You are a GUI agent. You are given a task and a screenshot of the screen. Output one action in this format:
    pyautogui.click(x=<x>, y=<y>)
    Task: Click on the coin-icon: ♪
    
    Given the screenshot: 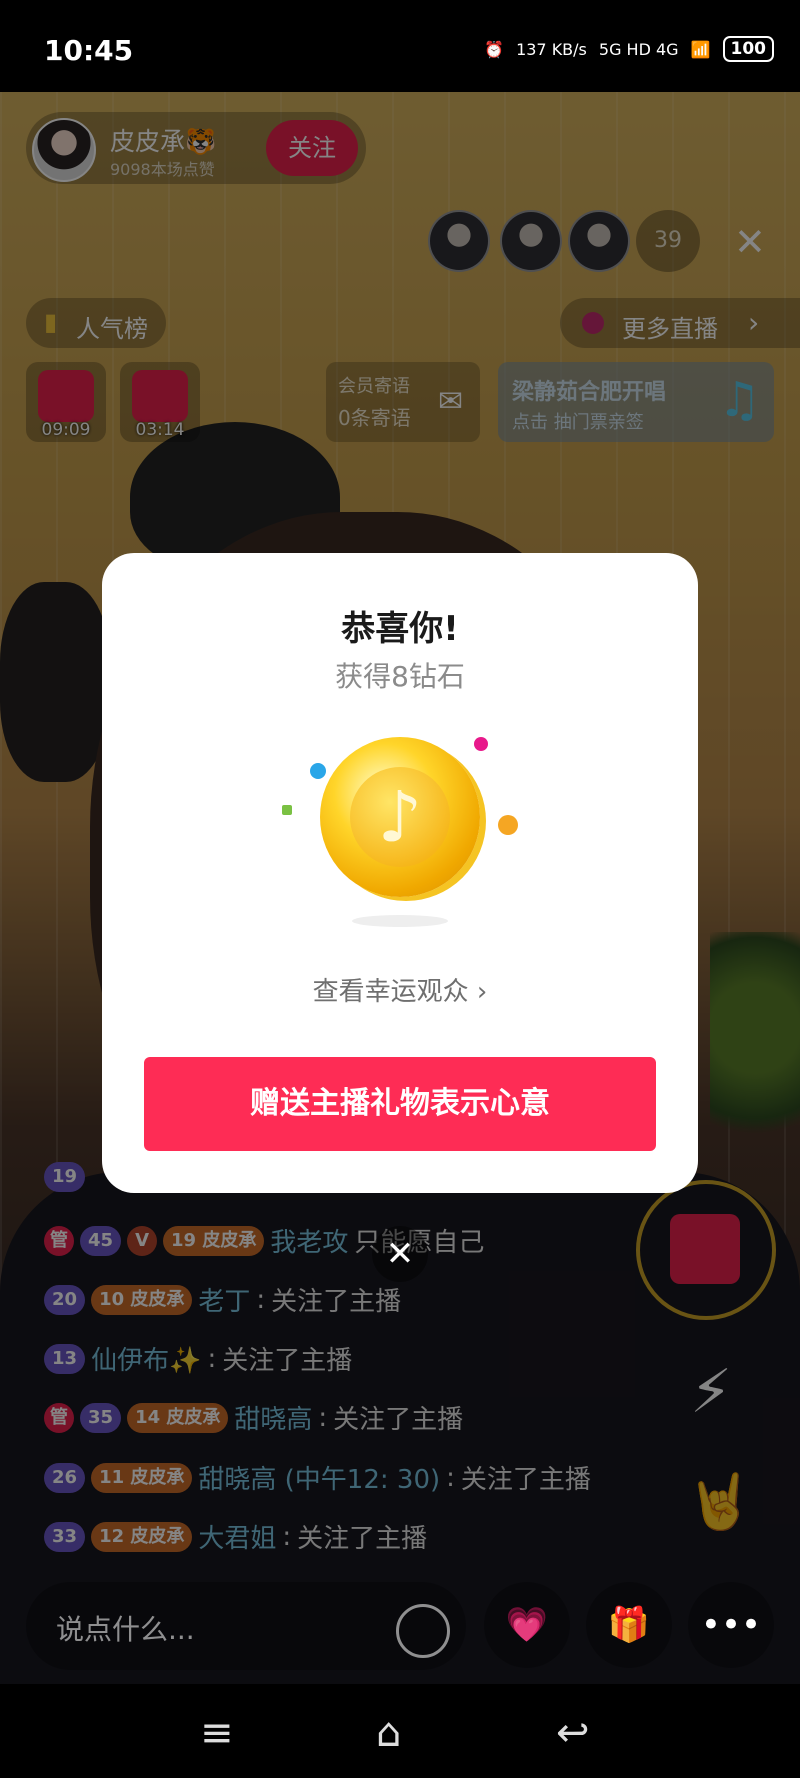 What is the action you would take?
    pyautogui.click(x=400, y=817)
    